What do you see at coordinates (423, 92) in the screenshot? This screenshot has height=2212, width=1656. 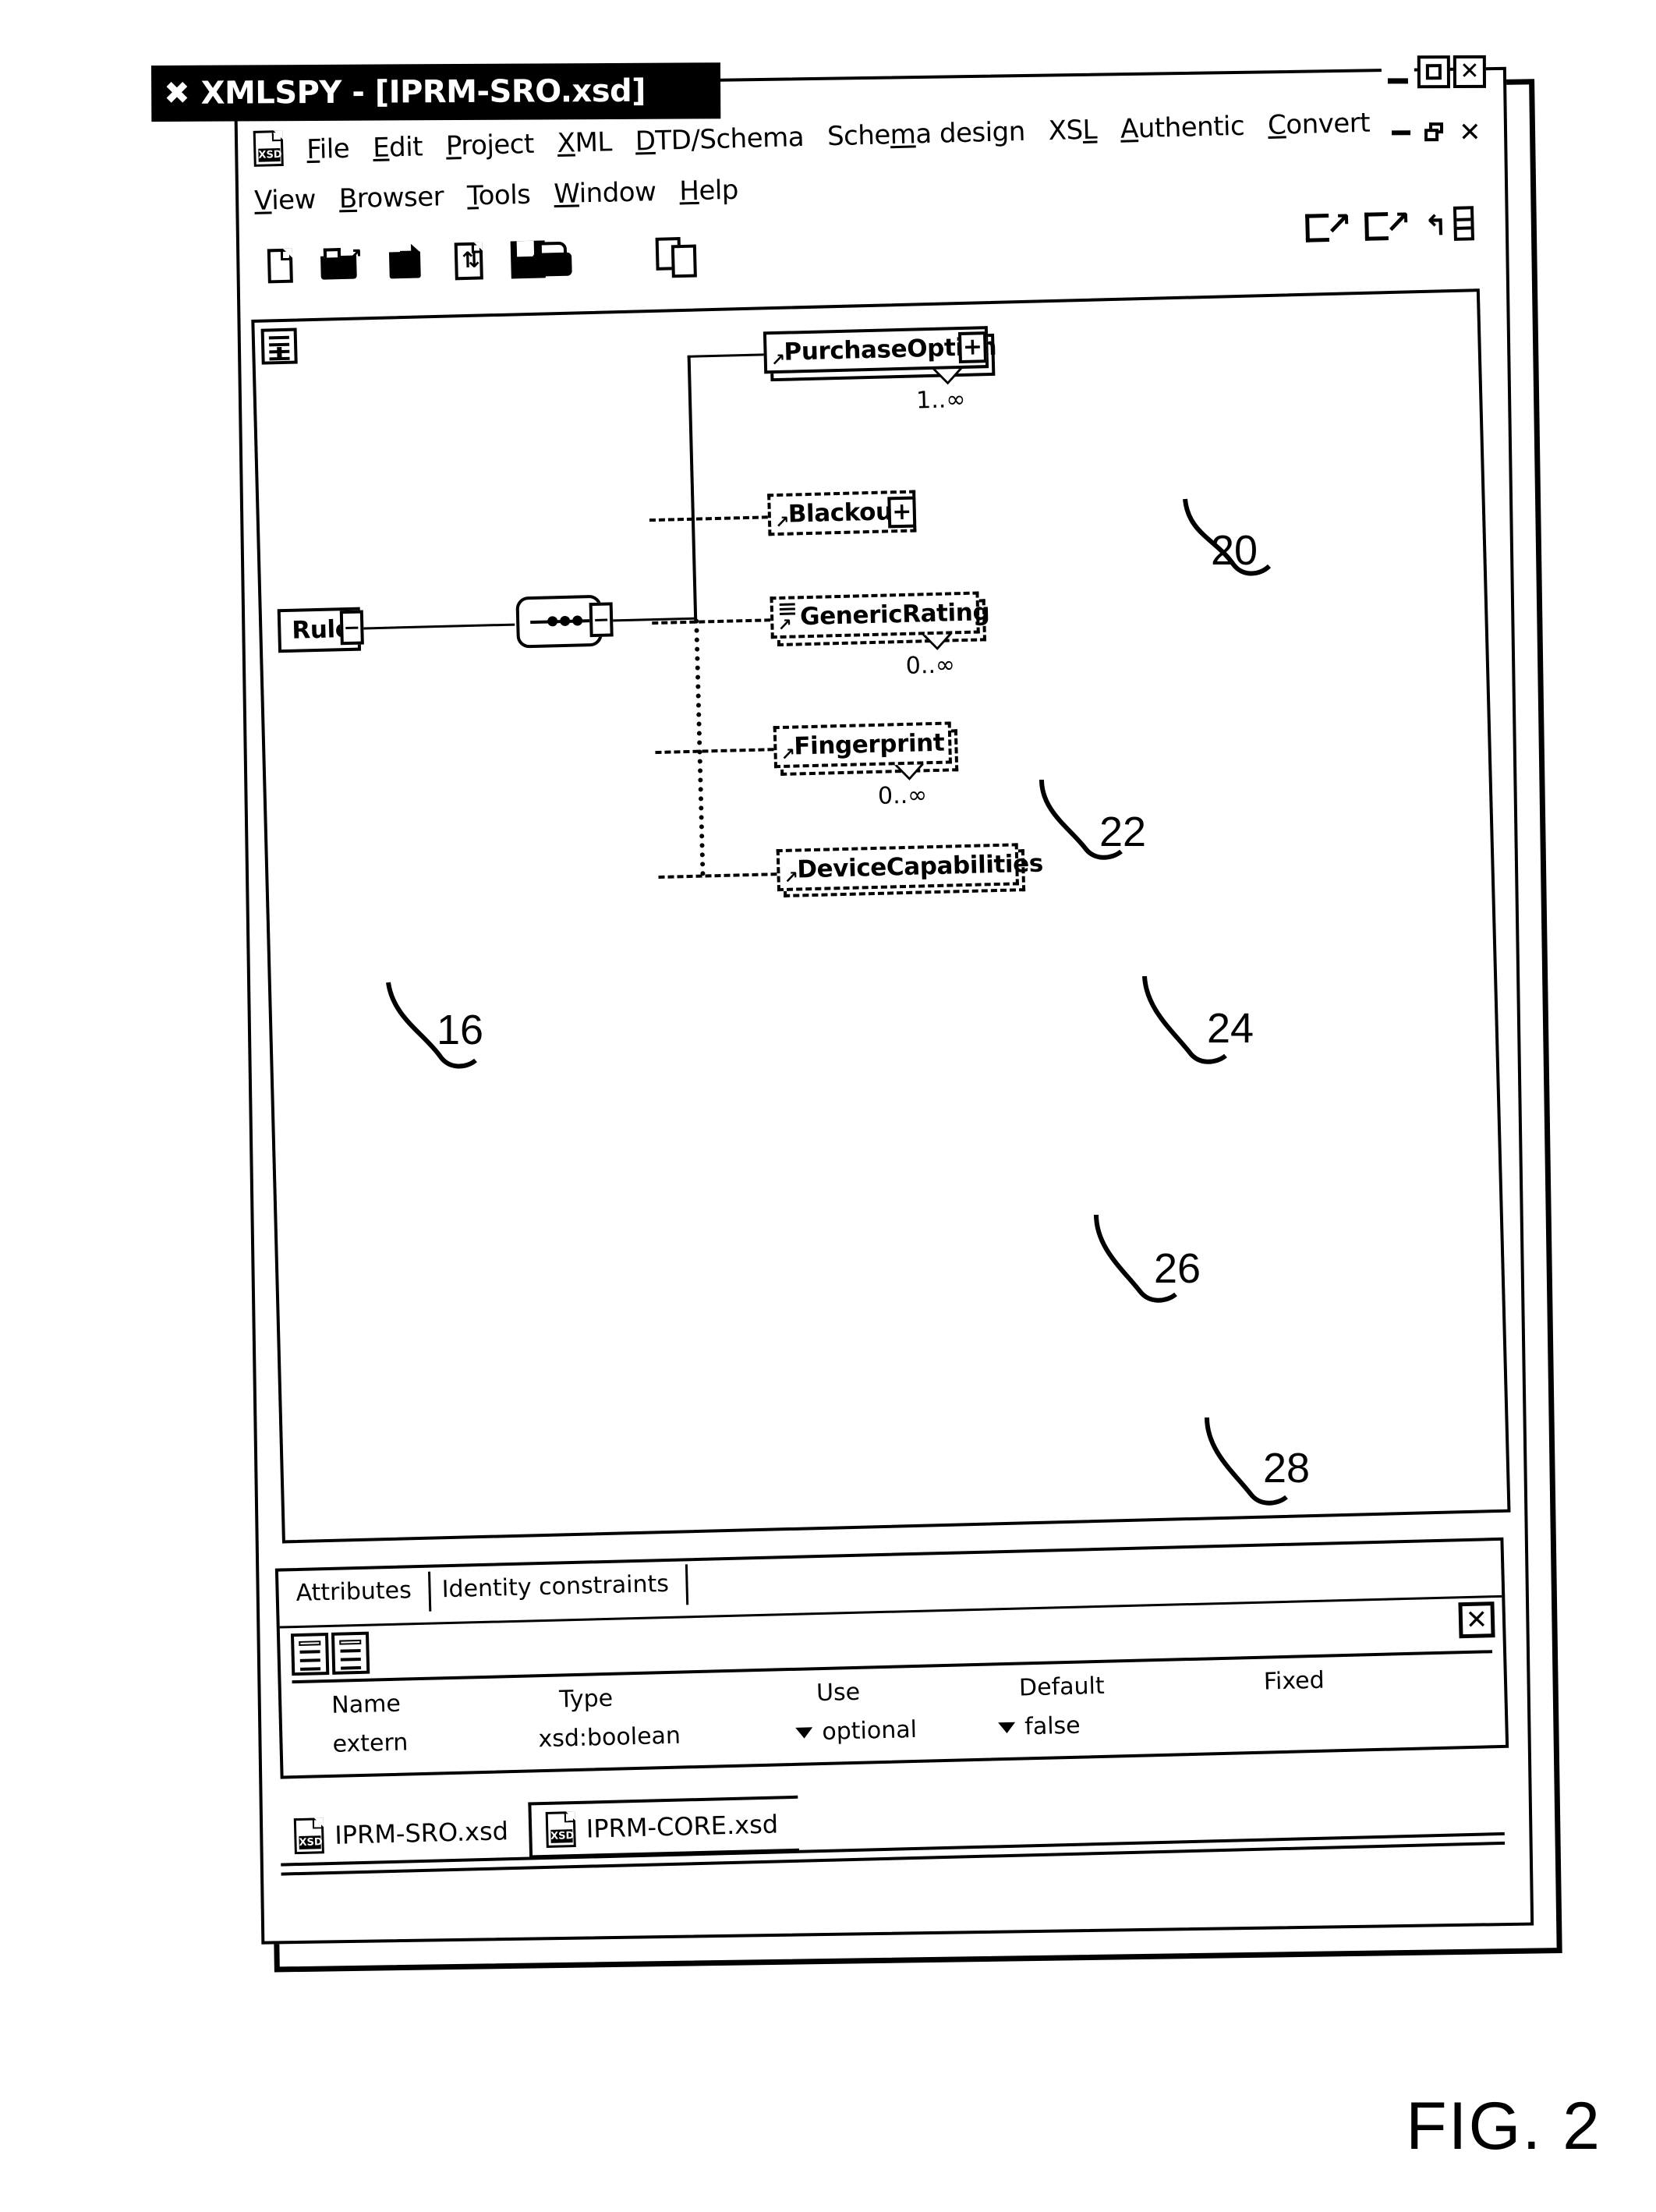 I see `window-title: XMLSPY - [IPRM-SRO.xsd]` at bounding box center [423, 92].